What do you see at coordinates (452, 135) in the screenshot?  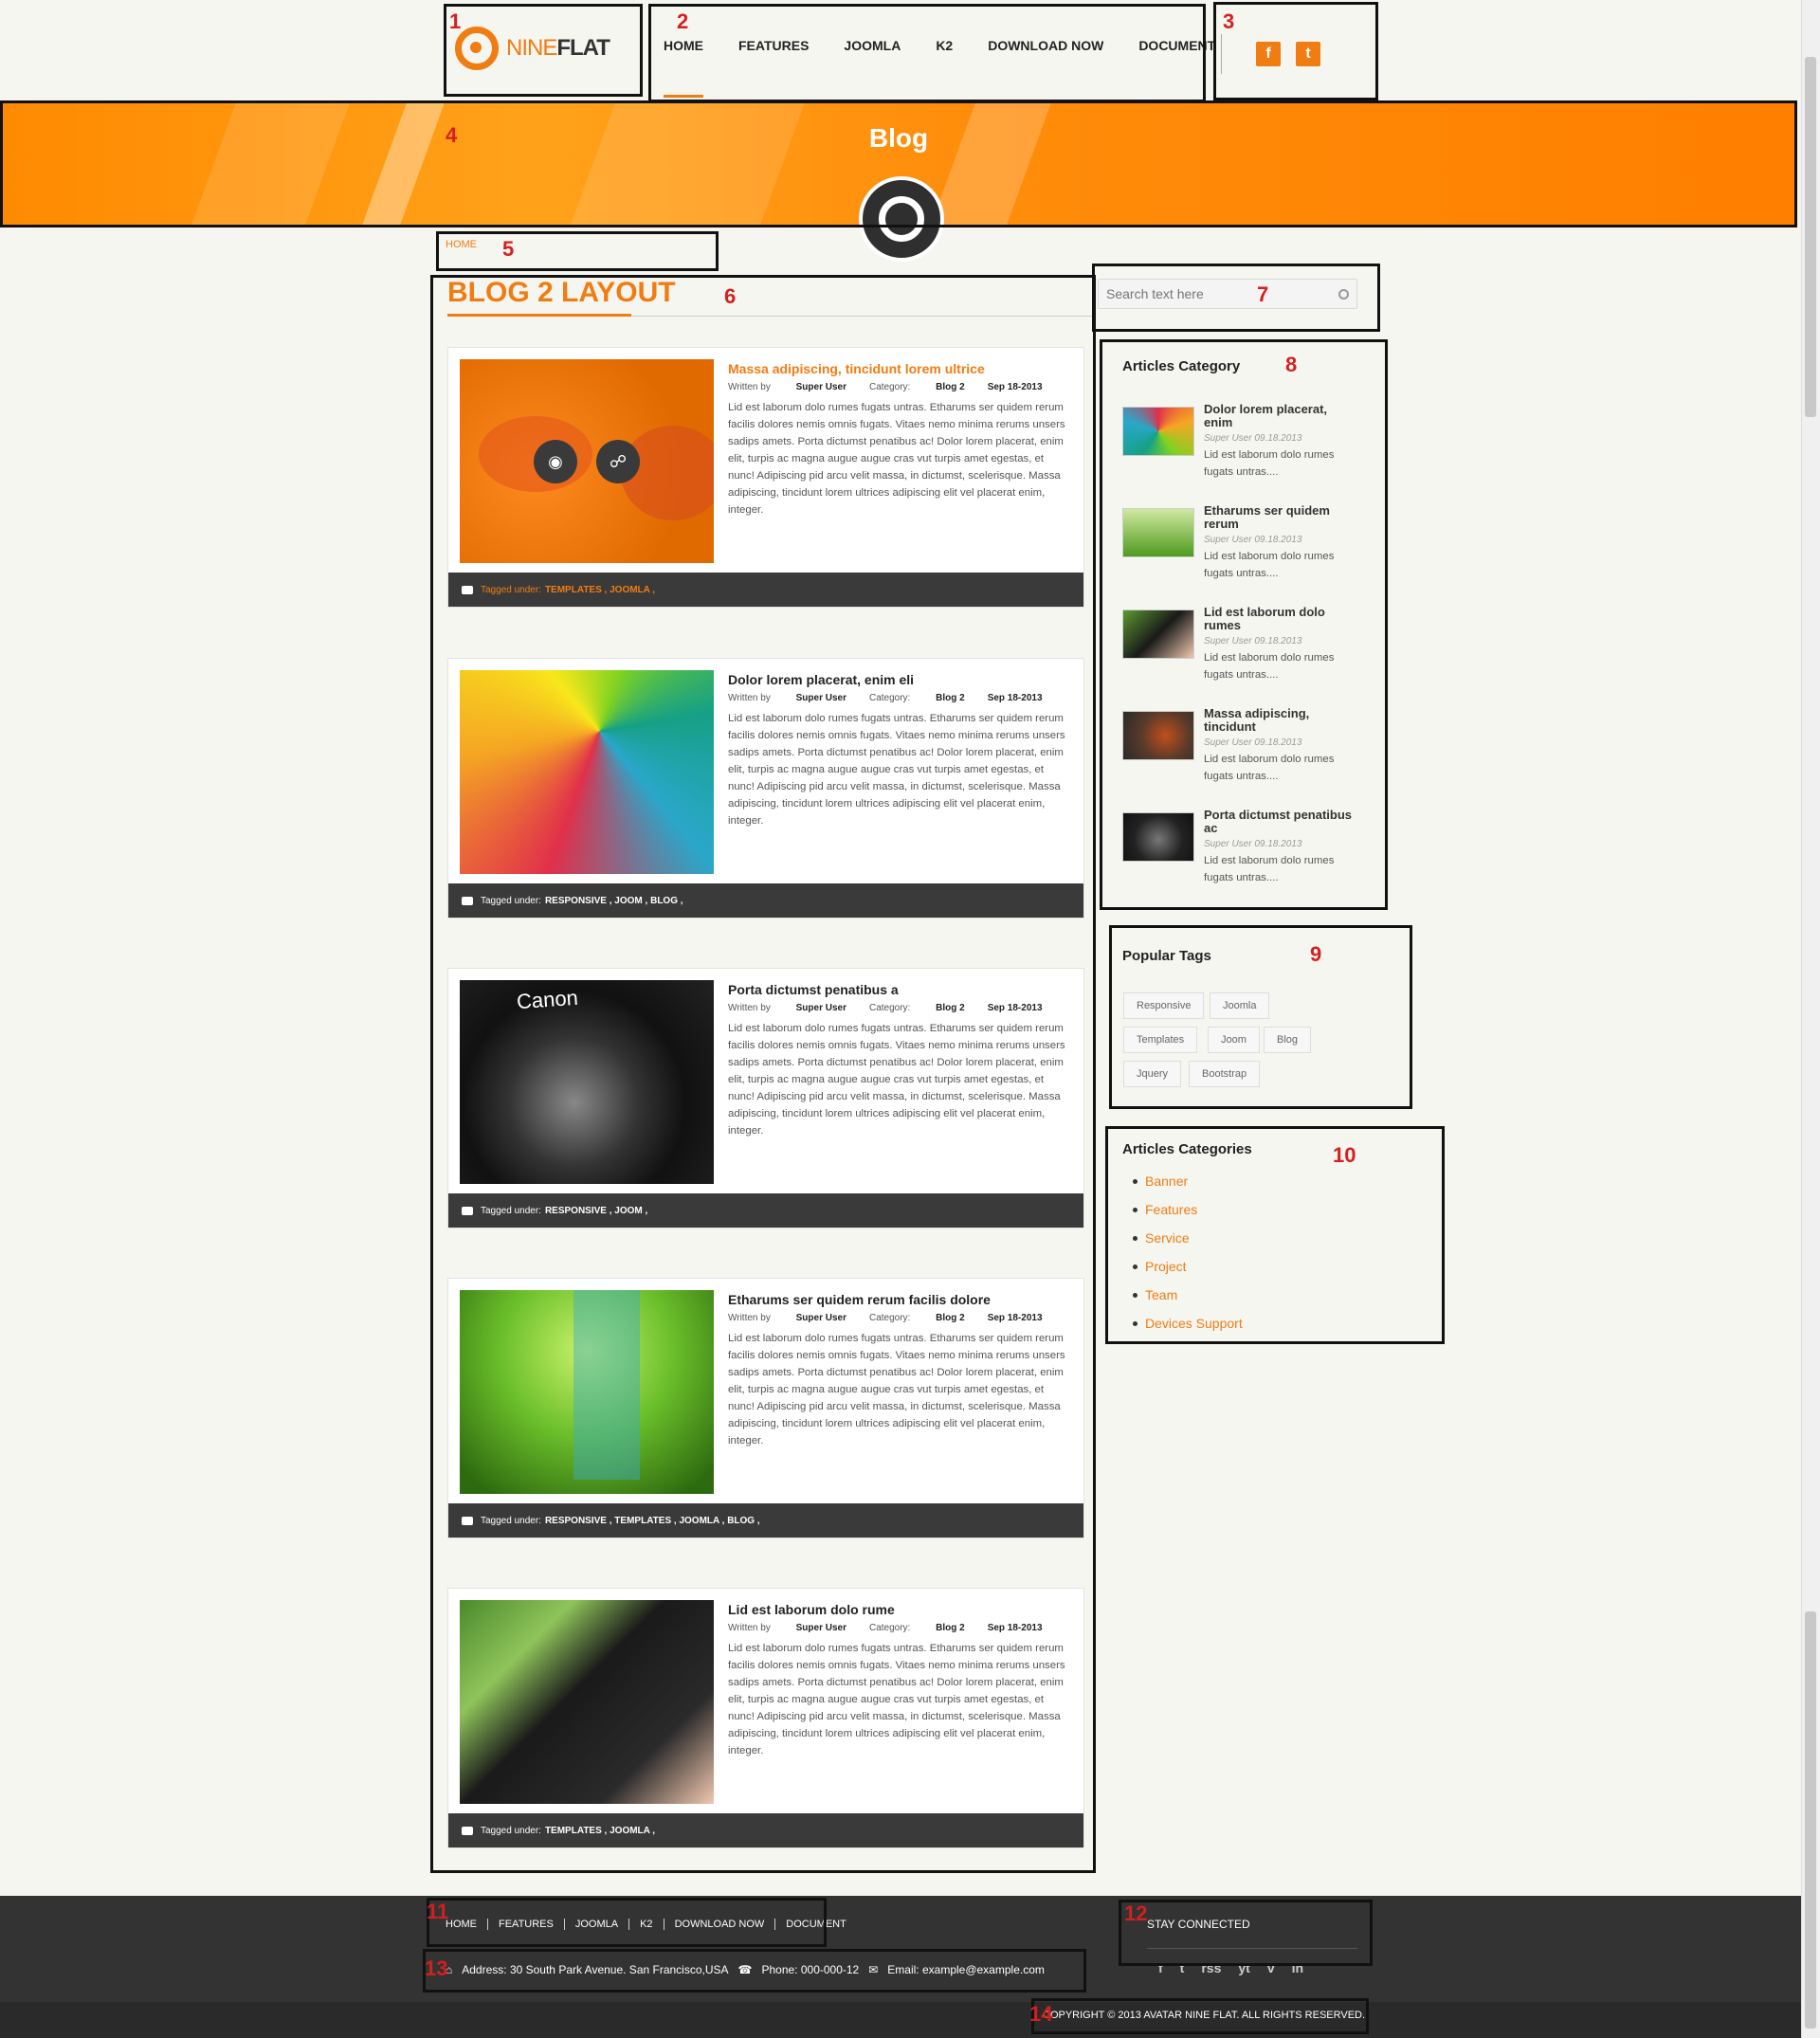 I see `annotation-number: 4` at bounding box center [452, 135].